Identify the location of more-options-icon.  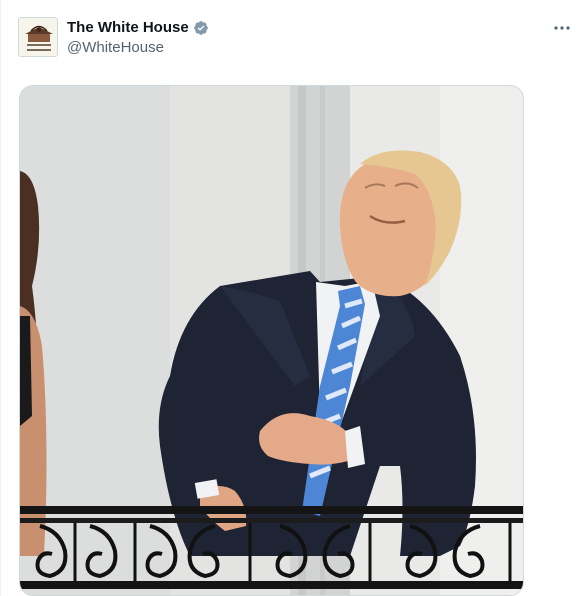
(562, 28).